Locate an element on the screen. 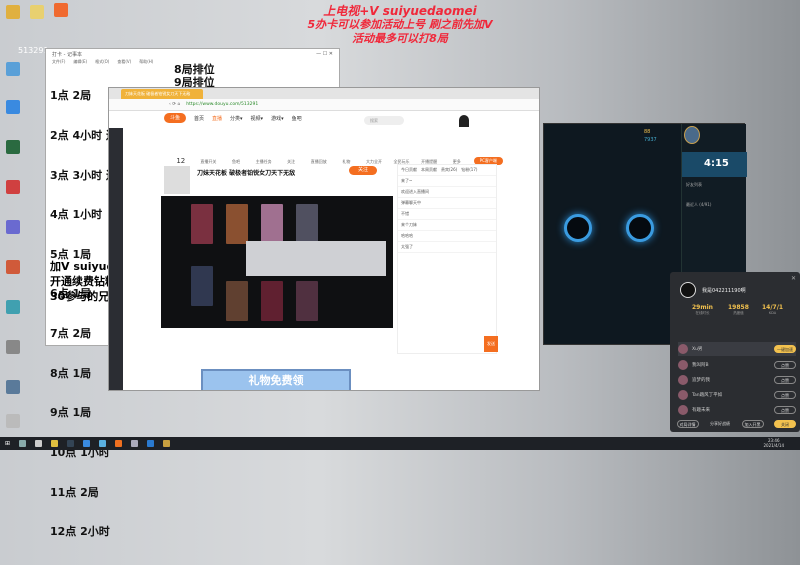  stat-value: 19858 is located at coordinates (738, 307).